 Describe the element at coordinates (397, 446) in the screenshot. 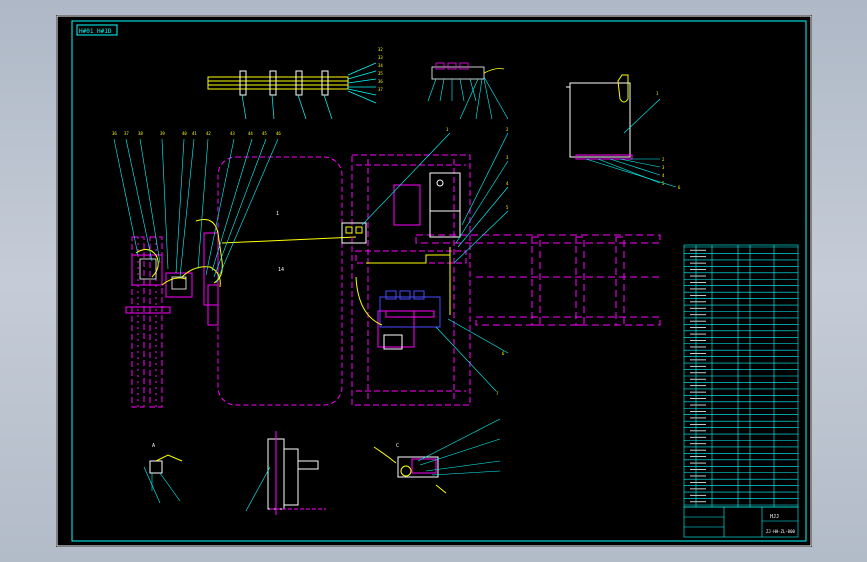

I see `svg-text: C` at that location.